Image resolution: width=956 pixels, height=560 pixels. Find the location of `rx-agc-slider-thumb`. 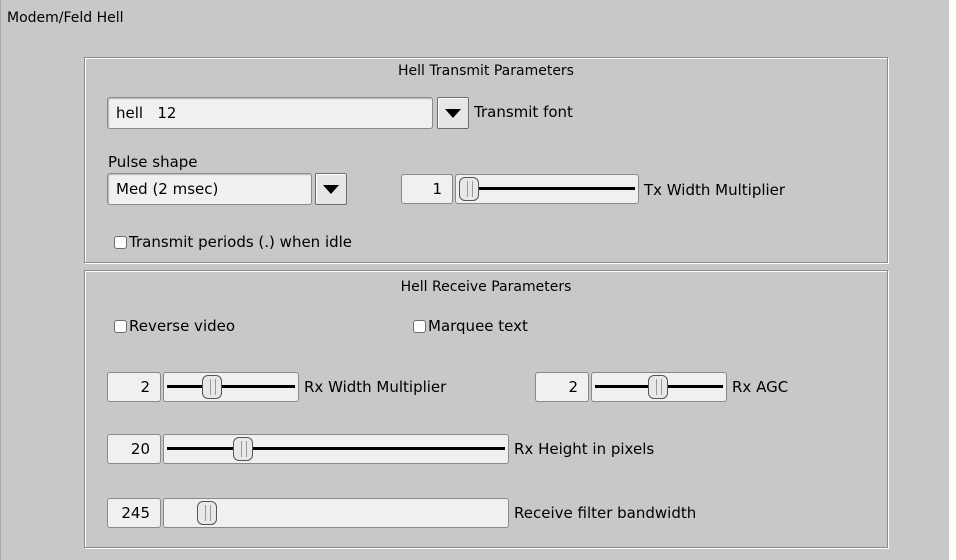

rx-agc-slider-thumb is located at coordinates (658, 387).